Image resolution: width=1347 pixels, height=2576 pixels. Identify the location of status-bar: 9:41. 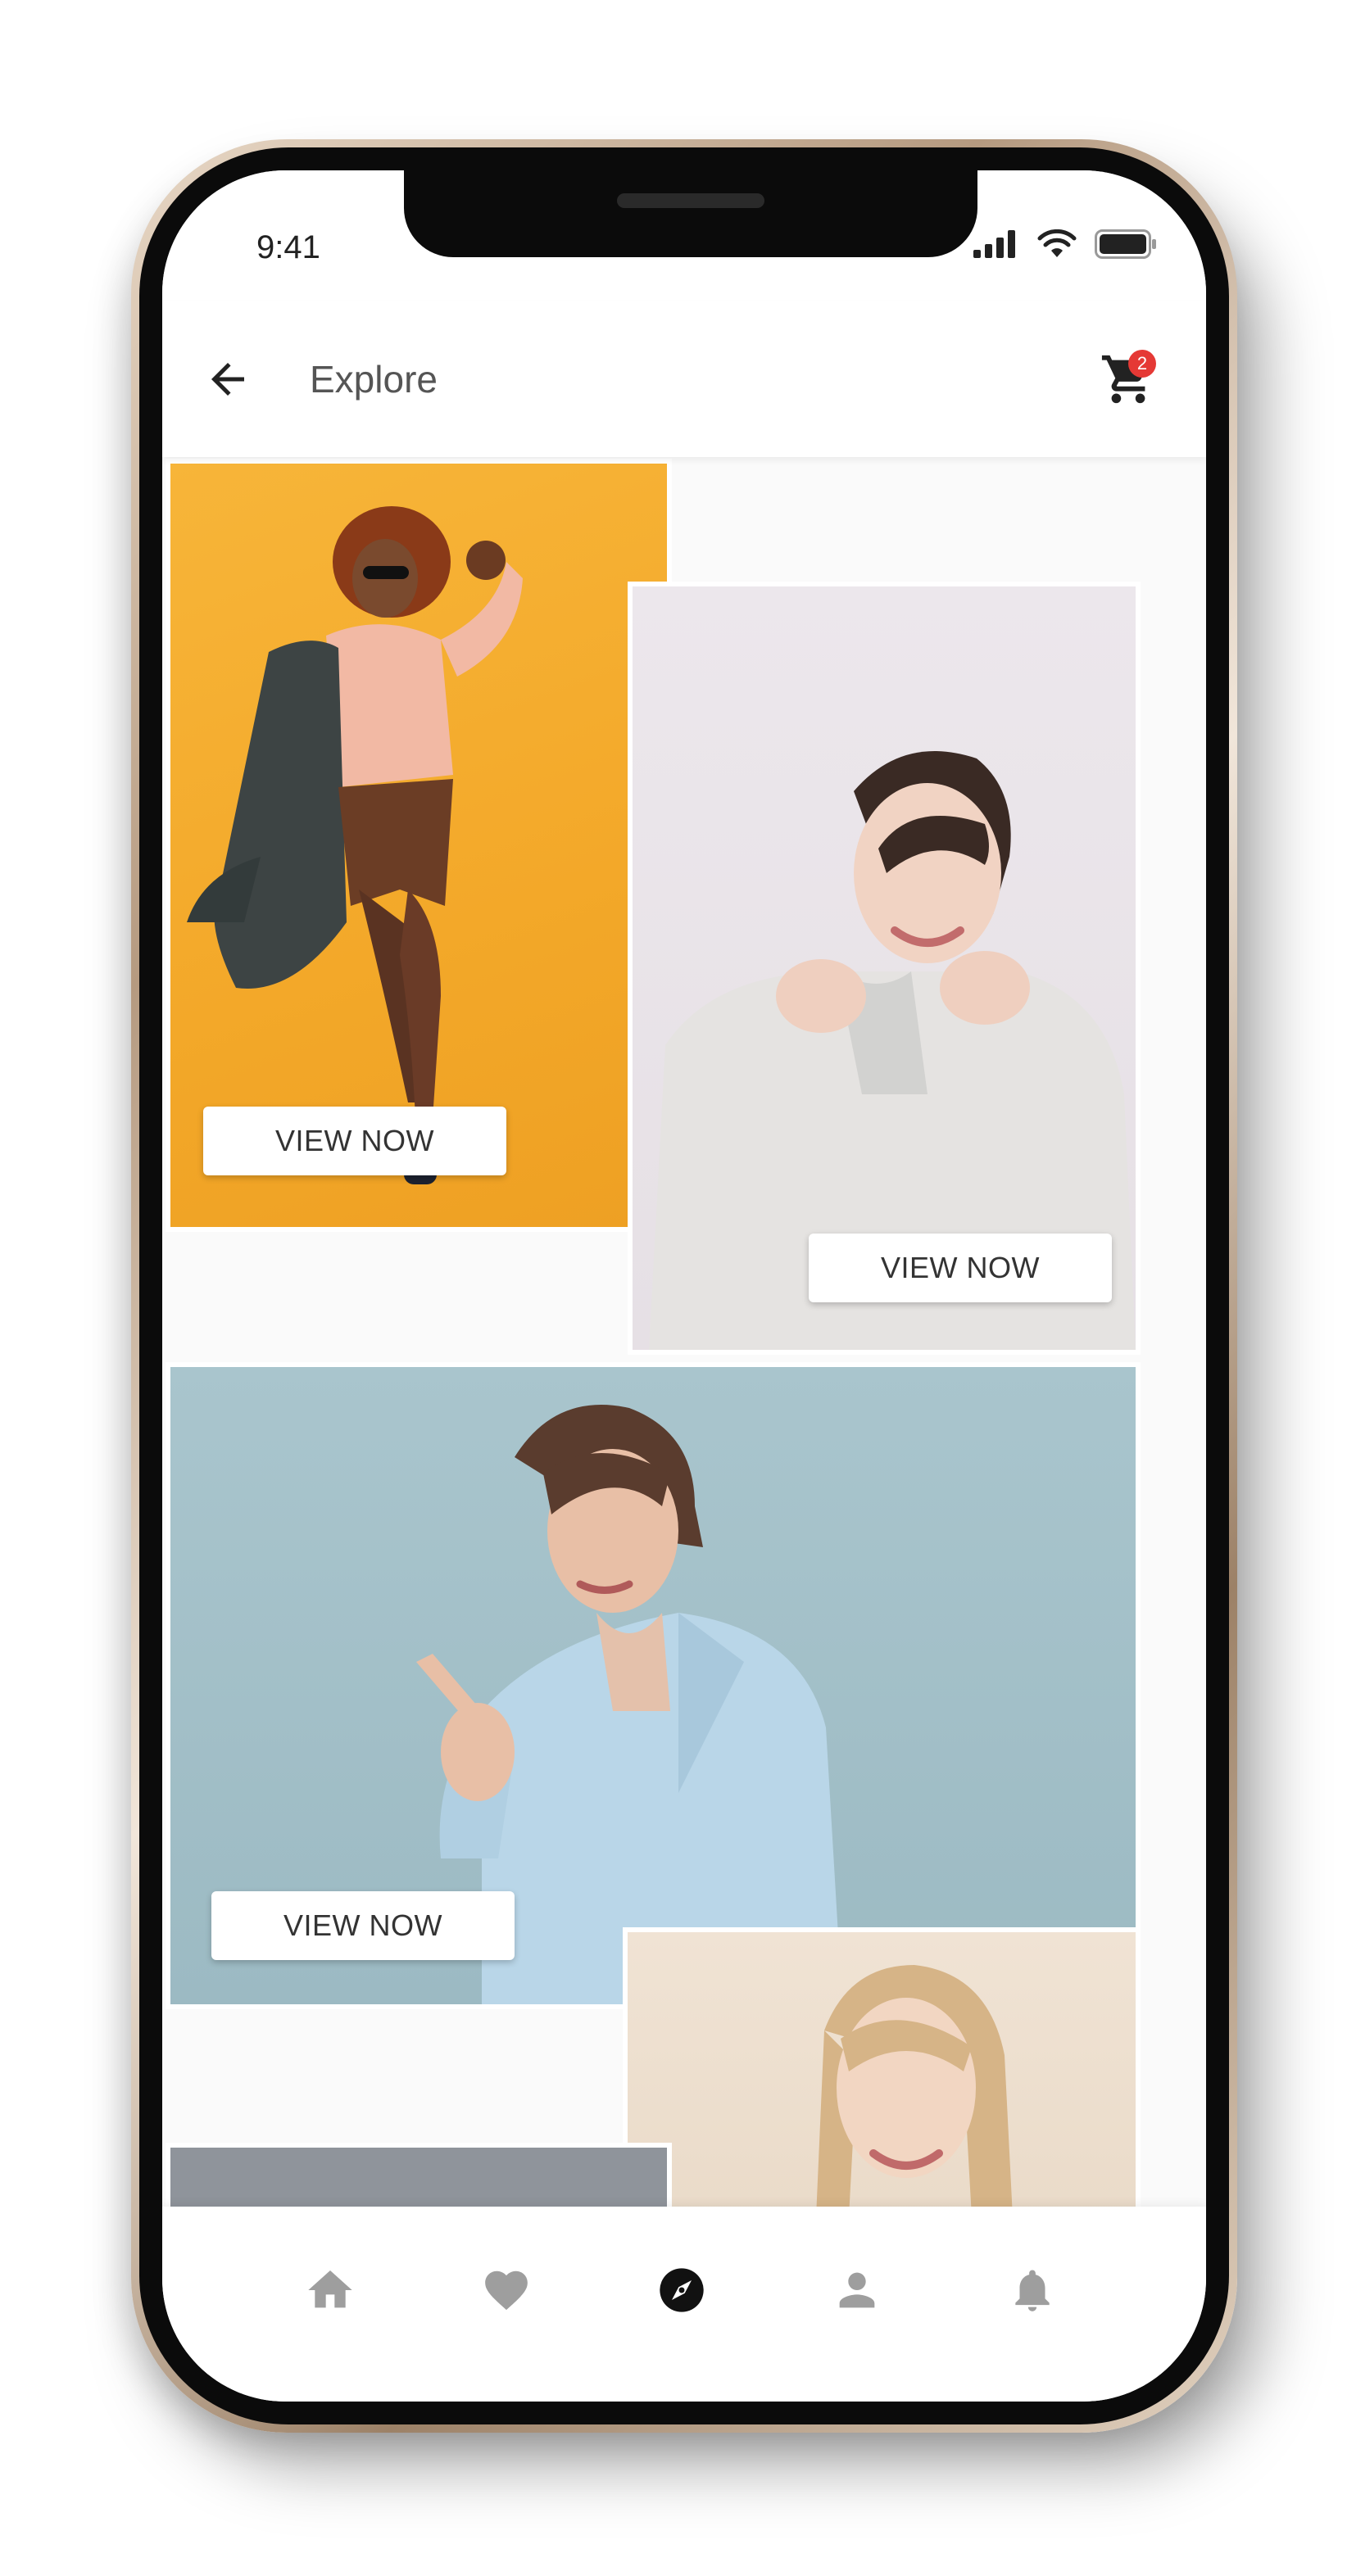
(684, 235).